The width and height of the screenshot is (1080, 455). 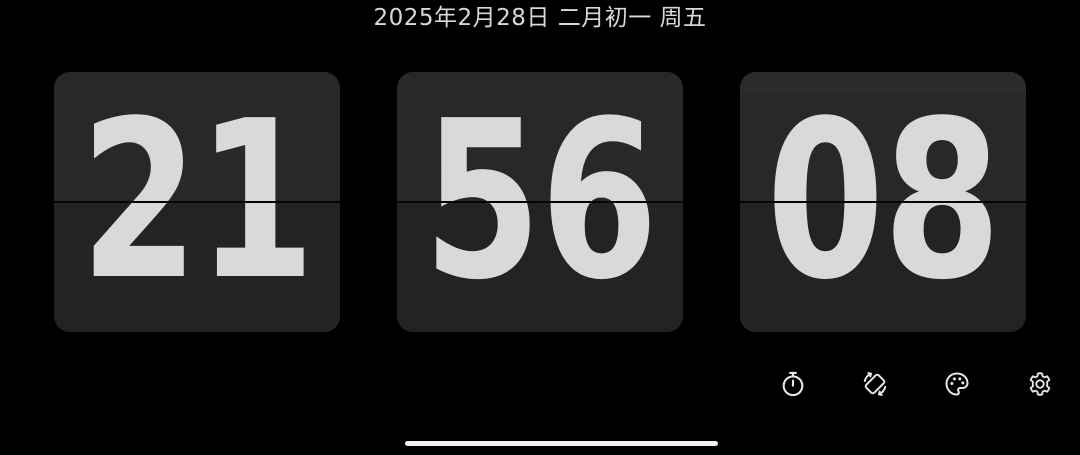 I want to click on date-lunar-weekday: 2025年2月28日 二月初一 周五, so click(x=540, y=18).